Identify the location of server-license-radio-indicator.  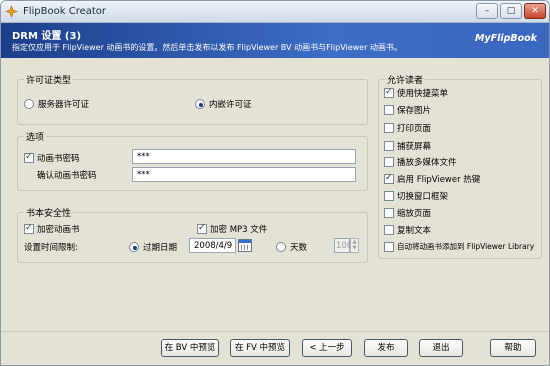
(29, 104).